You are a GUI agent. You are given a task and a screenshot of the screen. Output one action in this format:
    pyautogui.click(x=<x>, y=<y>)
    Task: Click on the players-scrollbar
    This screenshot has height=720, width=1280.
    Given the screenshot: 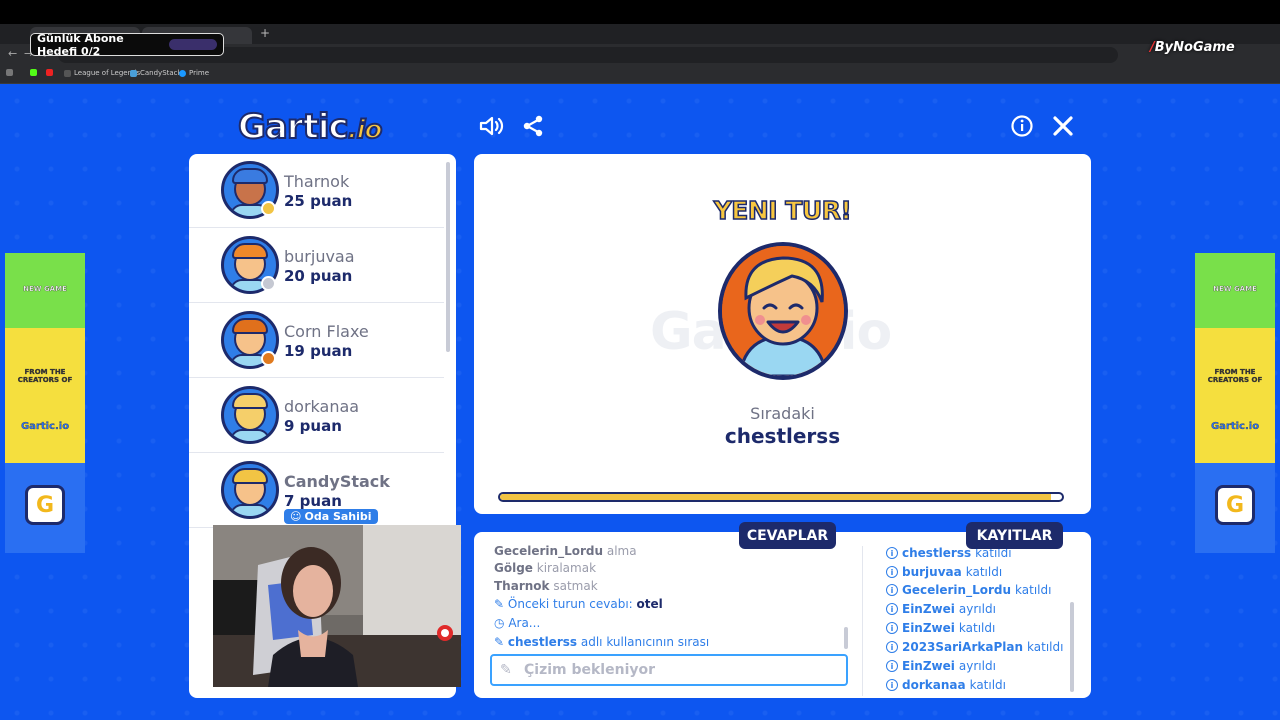 What is the action you would take?
    pyautogui.click(x=448, y=257)
    